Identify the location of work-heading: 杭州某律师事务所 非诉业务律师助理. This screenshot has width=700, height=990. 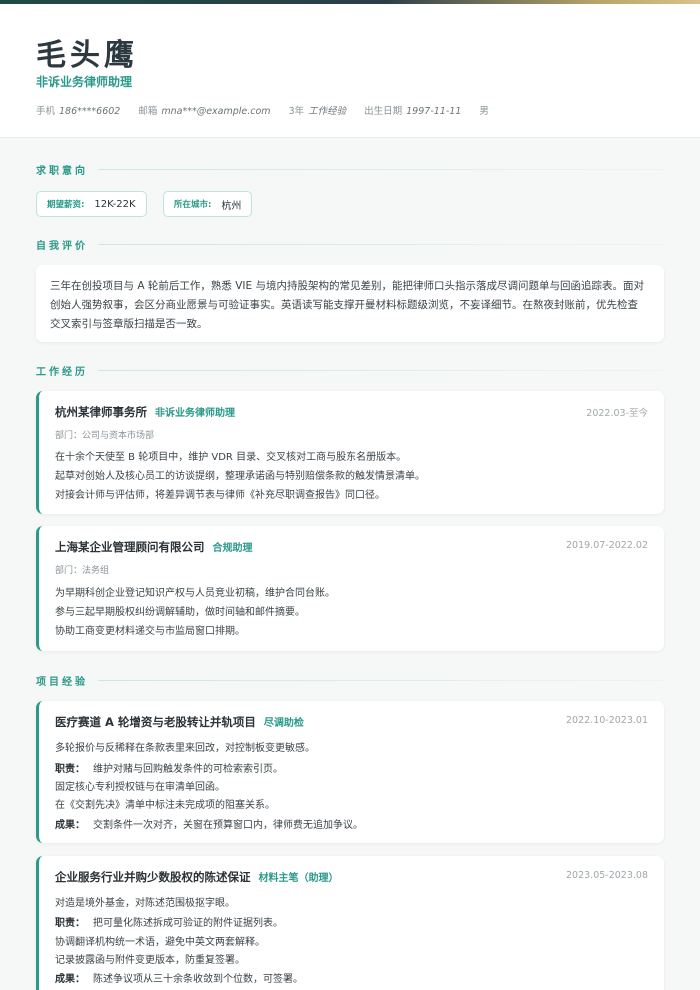
(145, 412).